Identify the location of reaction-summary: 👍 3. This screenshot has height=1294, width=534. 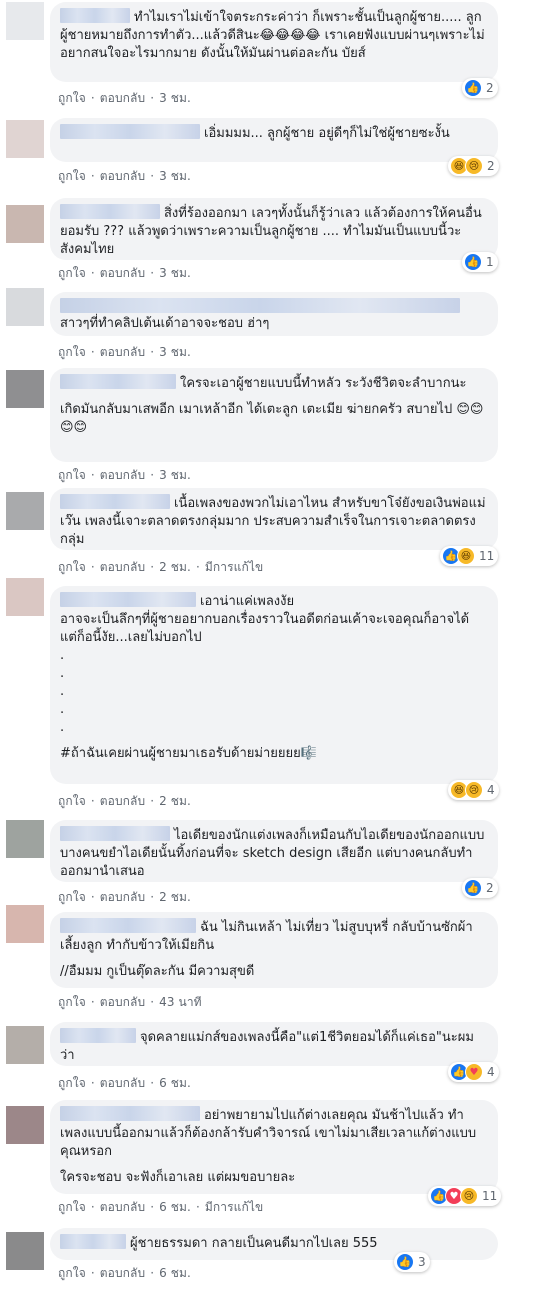
(412, 1262).